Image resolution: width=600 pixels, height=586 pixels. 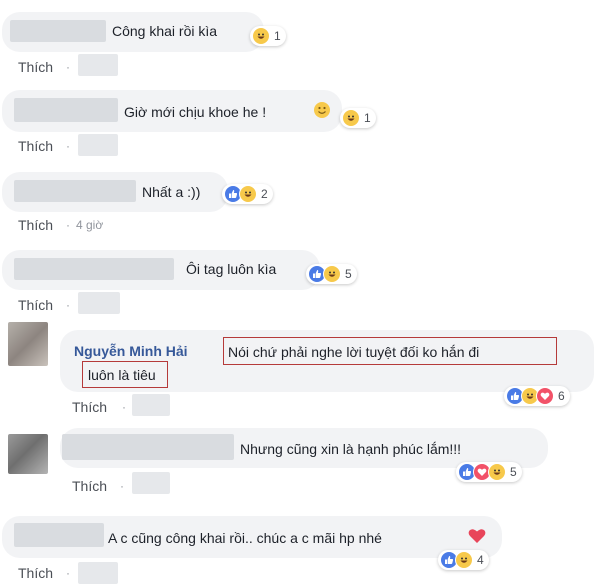 What do you see at coordinates (351, 449) in the screenshot?
I see `comment-text: Nhưng cũng xin là hạnh phúc lắm!!!` at bounding box center [351, 449].